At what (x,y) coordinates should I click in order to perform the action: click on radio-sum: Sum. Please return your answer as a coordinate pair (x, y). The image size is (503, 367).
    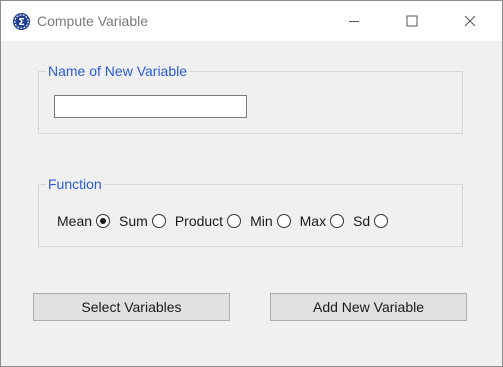
    Looking at the image, I should click on (142, 221).